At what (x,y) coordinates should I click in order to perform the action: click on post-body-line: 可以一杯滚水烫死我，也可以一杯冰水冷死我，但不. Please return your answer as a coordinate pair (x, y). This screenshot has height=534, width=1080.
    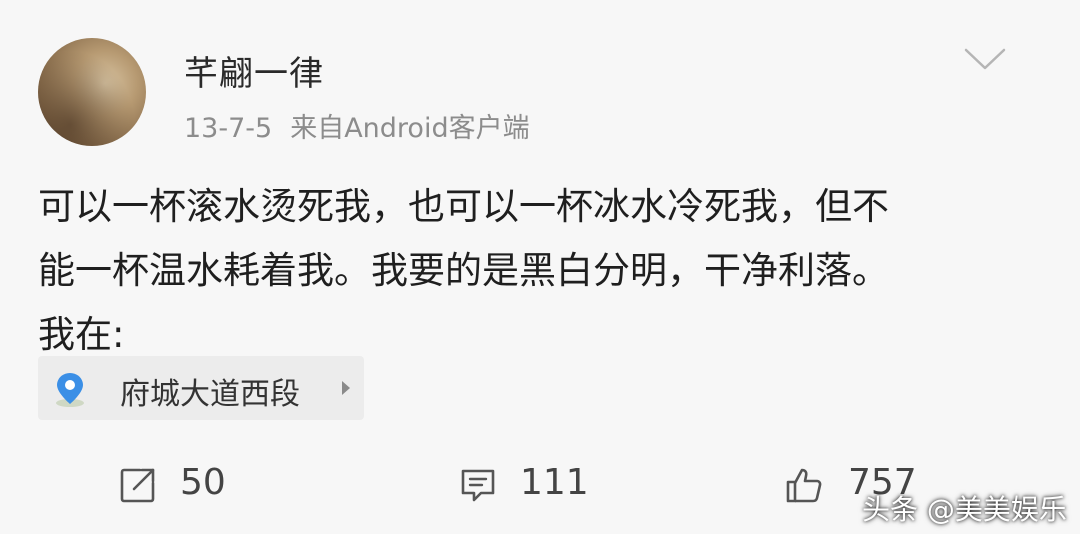
    Looking at the image, I should click on (463, 206).